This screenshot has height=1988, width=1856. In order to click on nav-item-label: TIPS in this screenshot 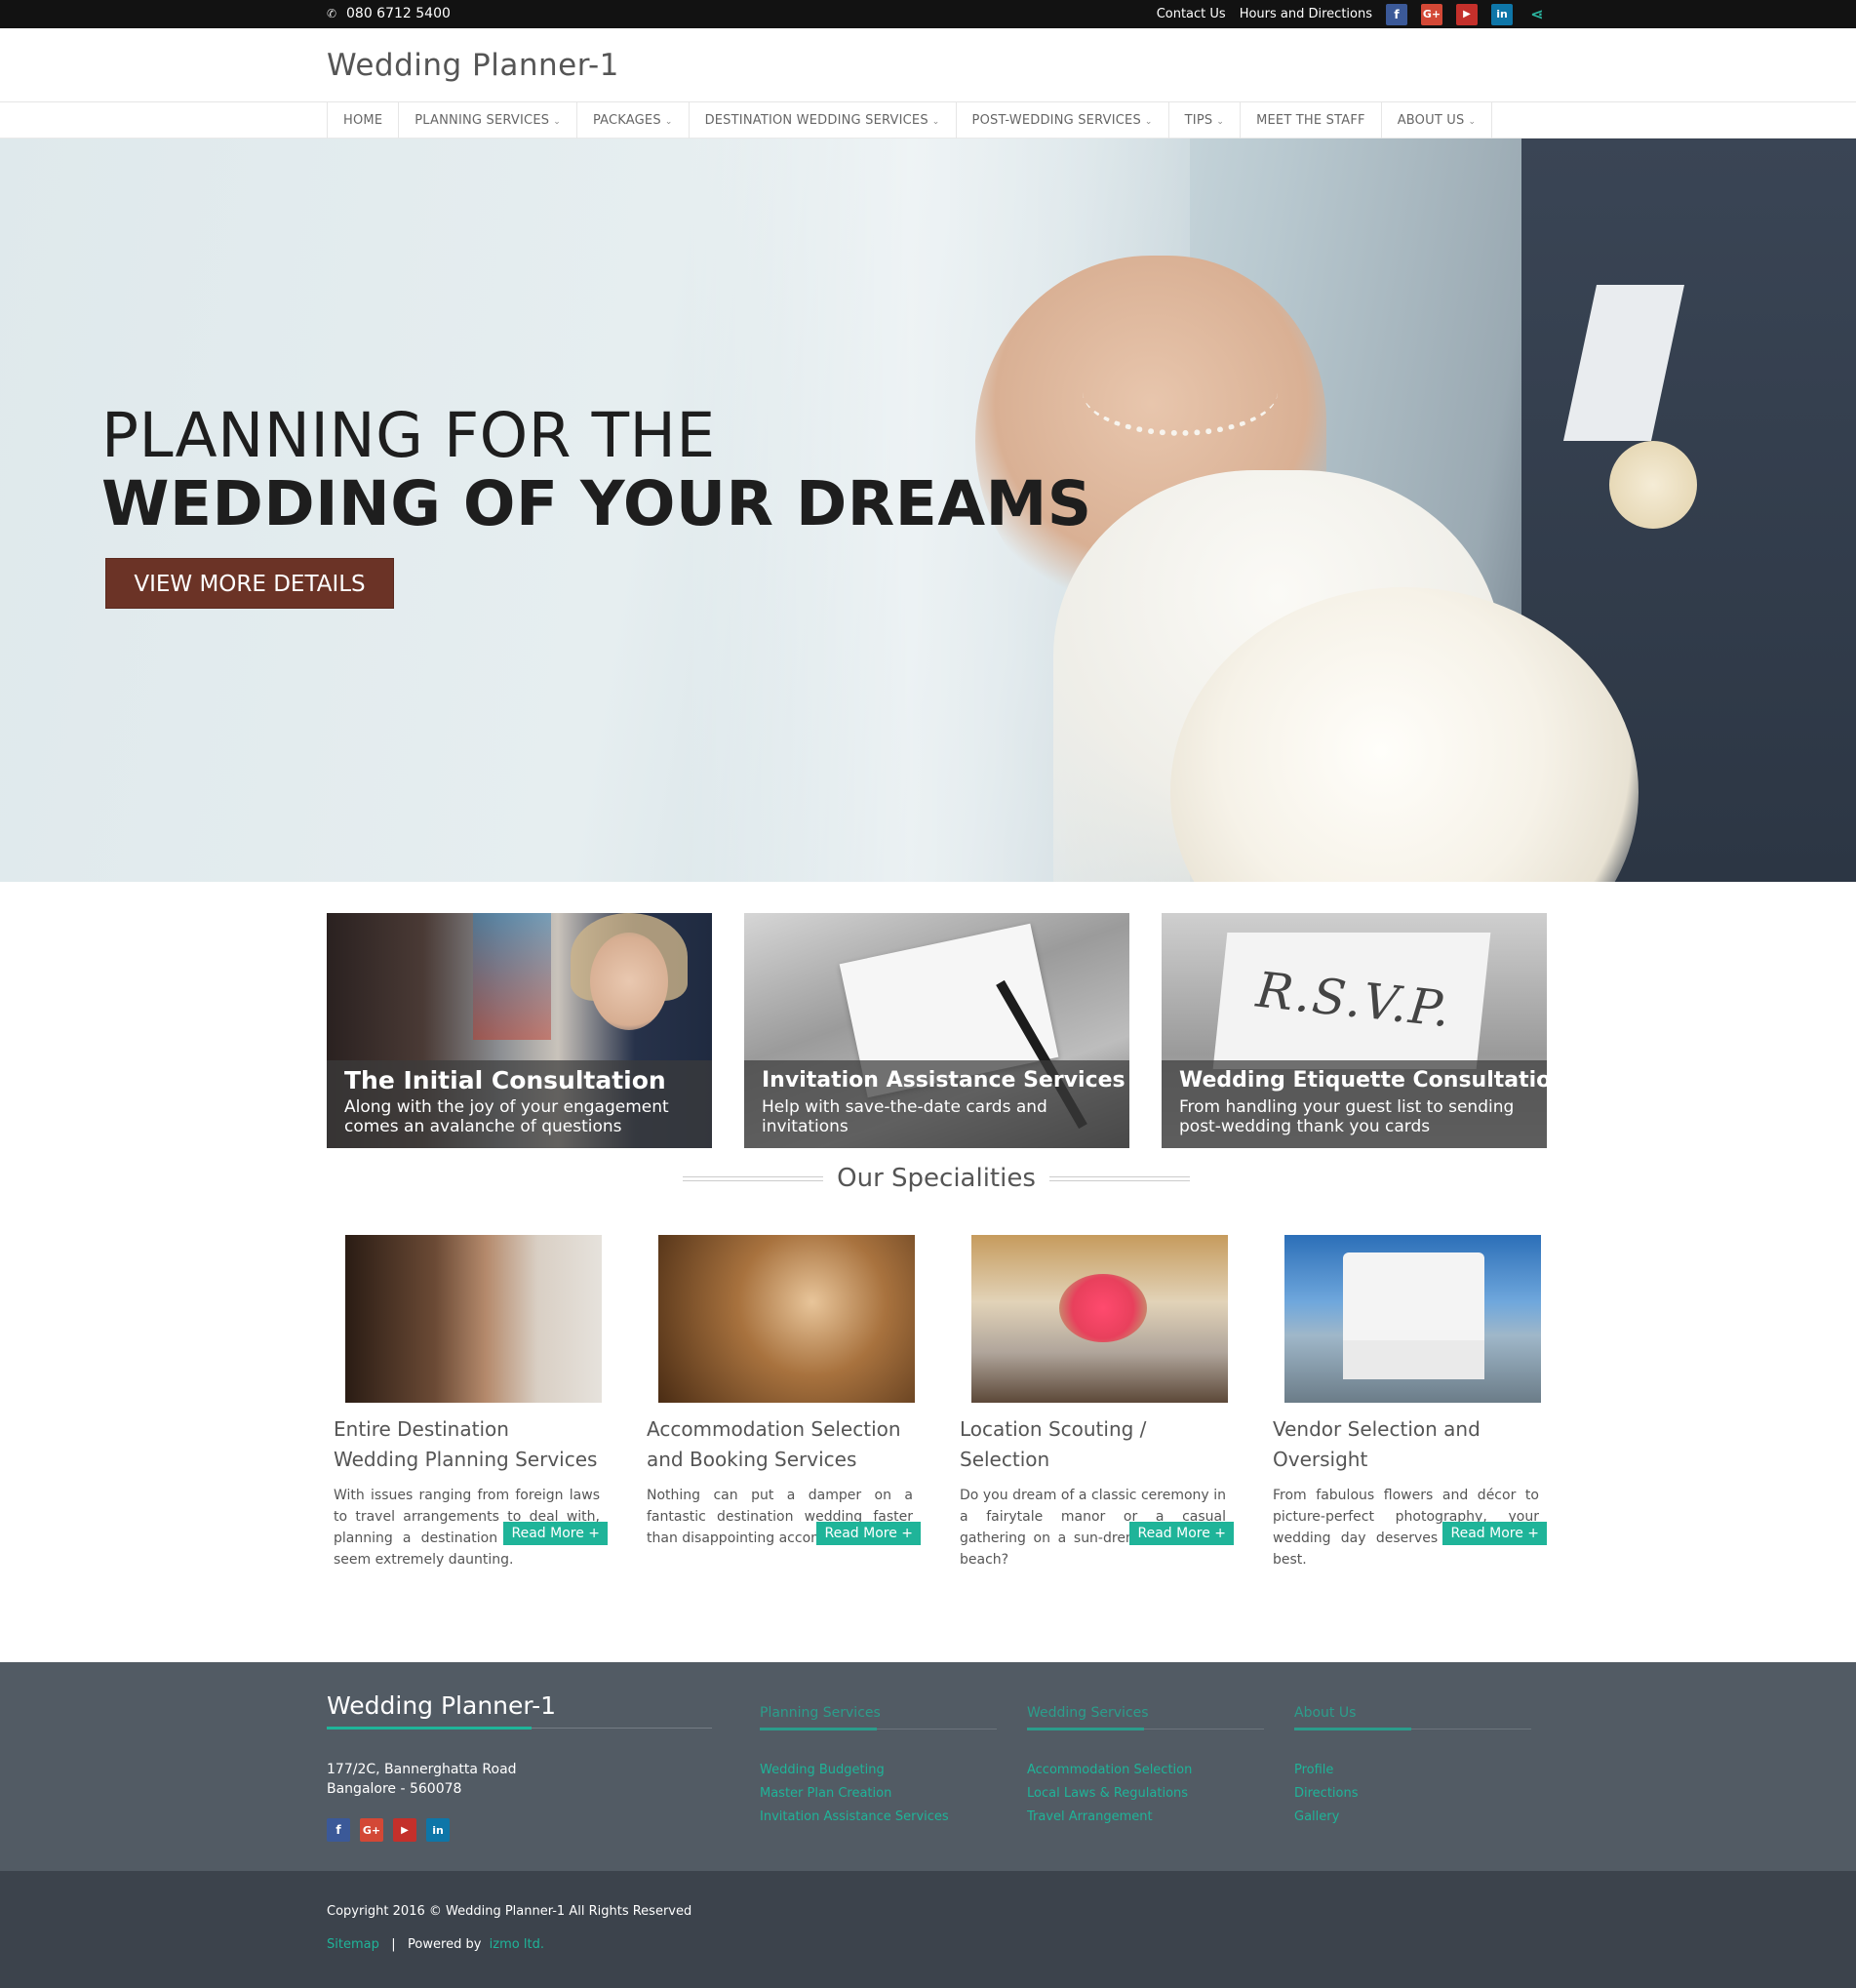, I will do `click(1198, 120)`.